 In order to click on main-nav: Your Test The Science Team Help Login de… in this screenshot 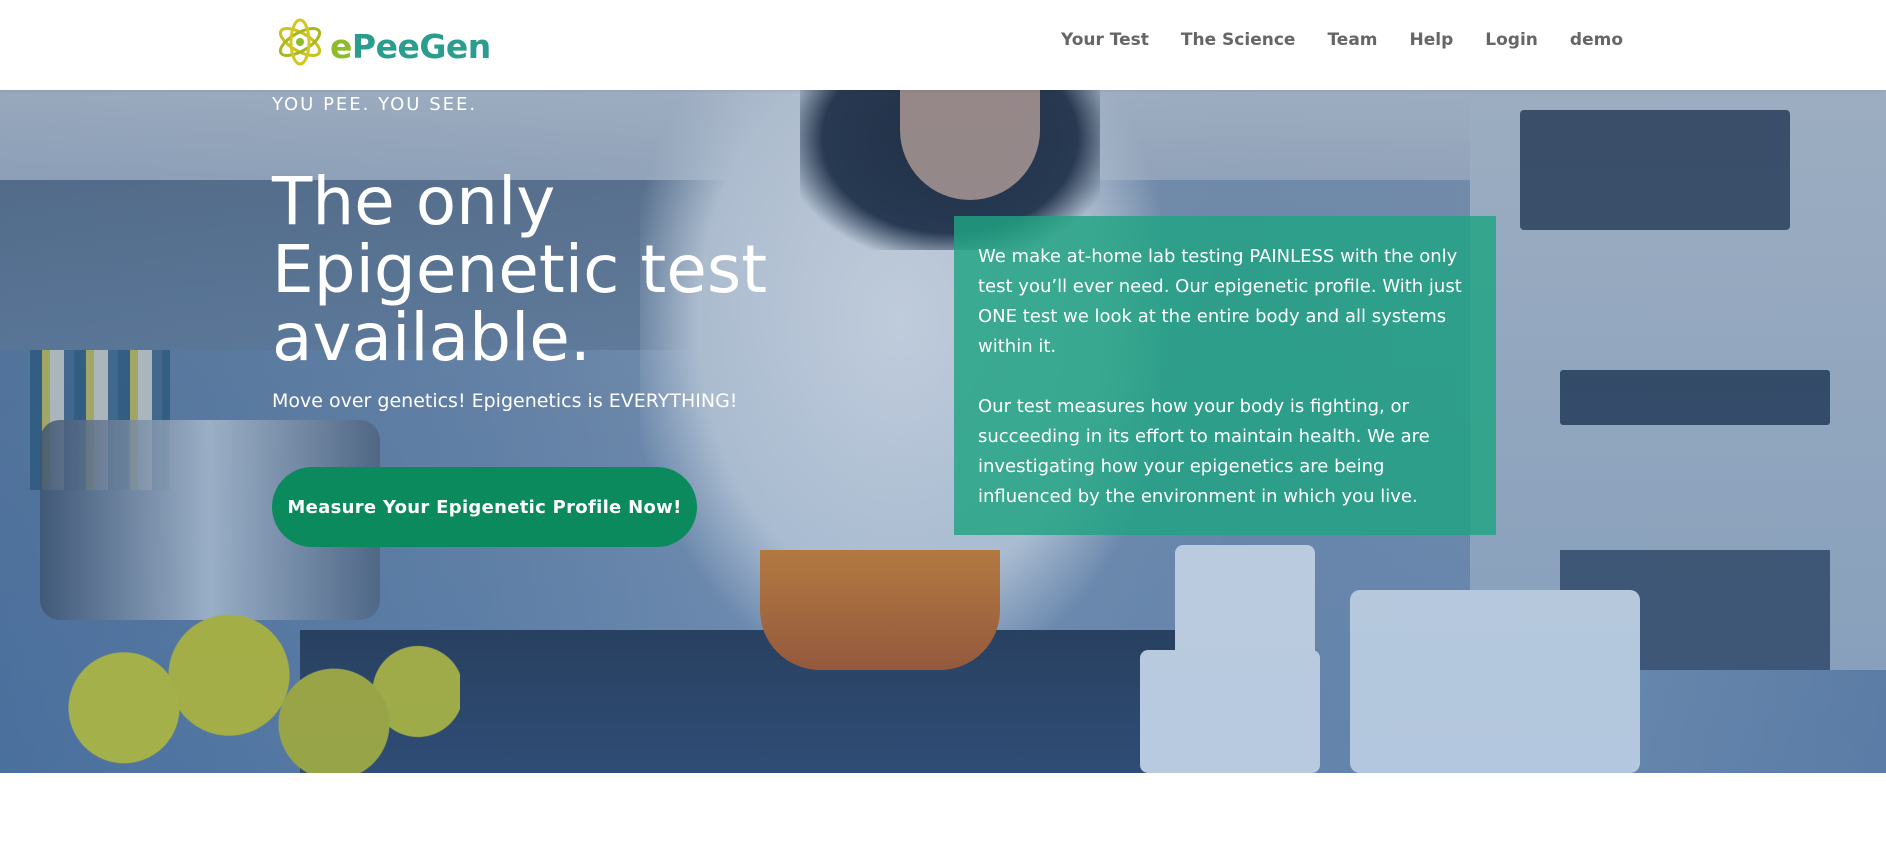, I will do `click(1342, 40)`.